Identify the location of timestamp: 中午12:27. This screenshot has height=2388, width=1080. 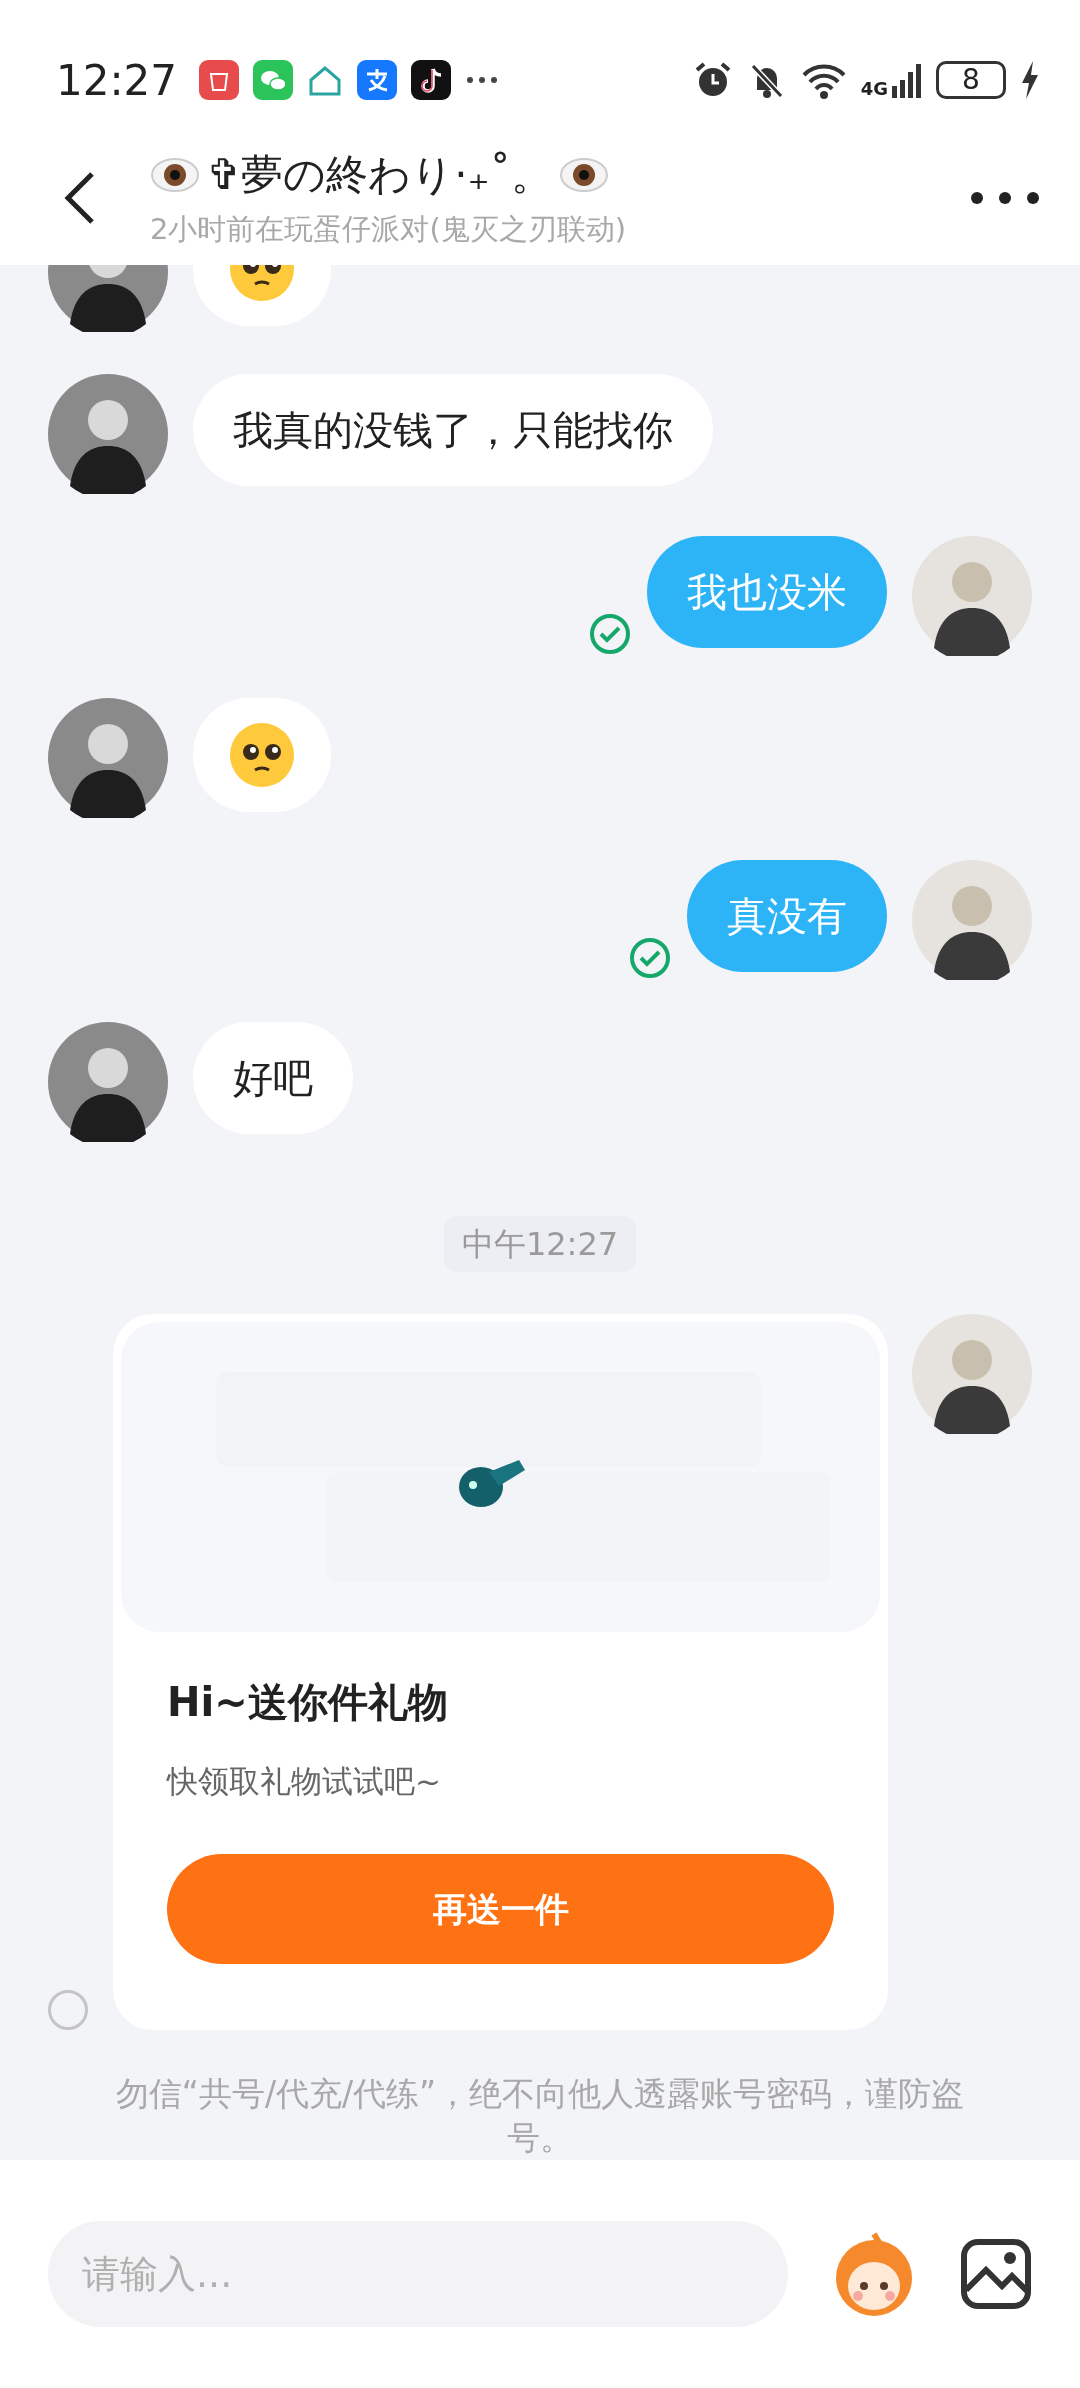
(540, 1243).